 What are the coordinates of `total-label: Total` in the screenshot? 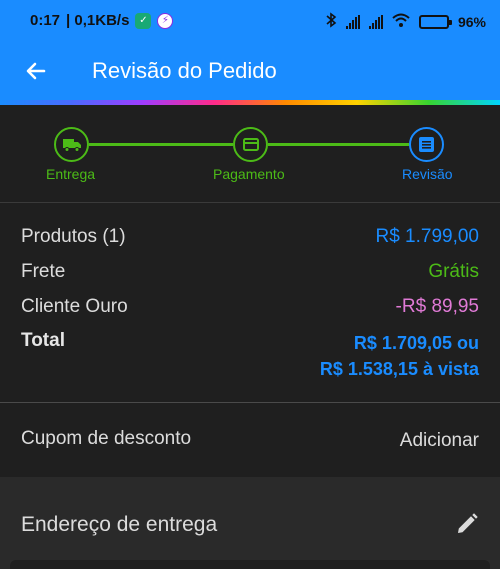 It's located at (43, 340).